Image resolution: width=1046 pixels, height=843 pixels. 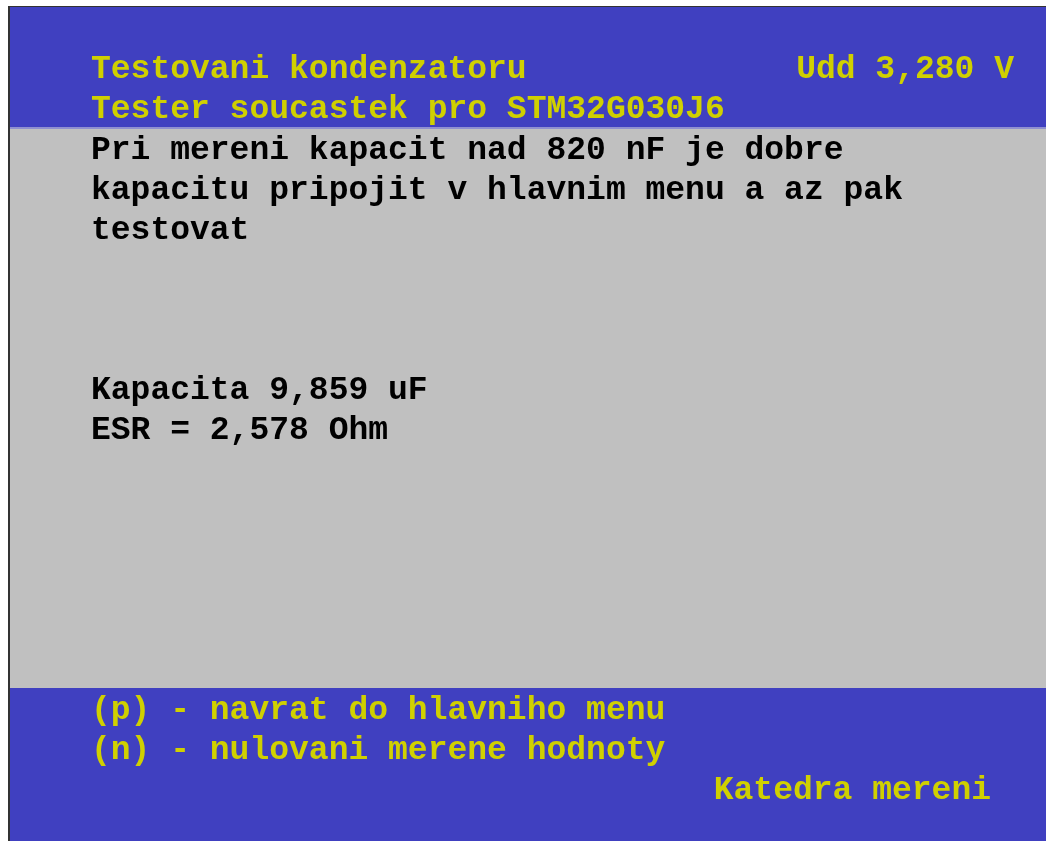 What do you see at coordinates (905, 70) in the screenshot?
I see `voltage-reading: Udd 3,280 V` at bounding box center [905, 70].